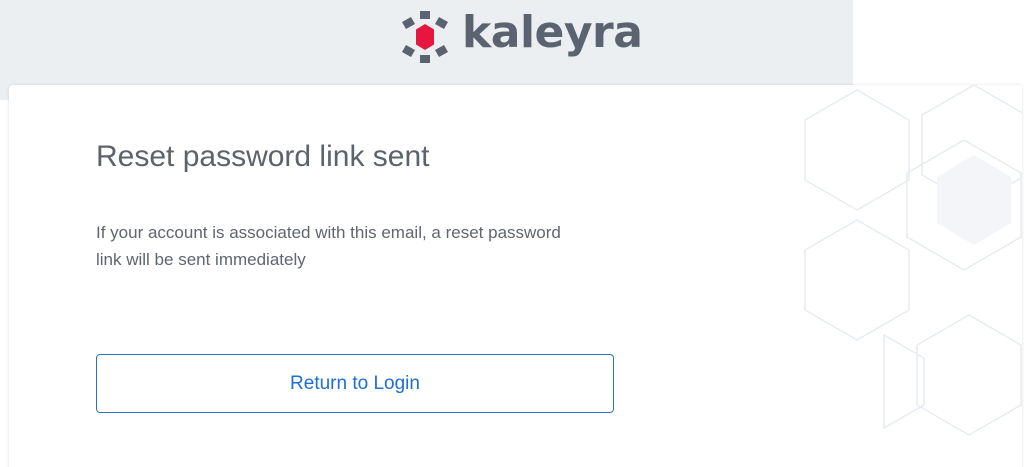  I want to click on brand-name: kaleyra, so click(552, 32).